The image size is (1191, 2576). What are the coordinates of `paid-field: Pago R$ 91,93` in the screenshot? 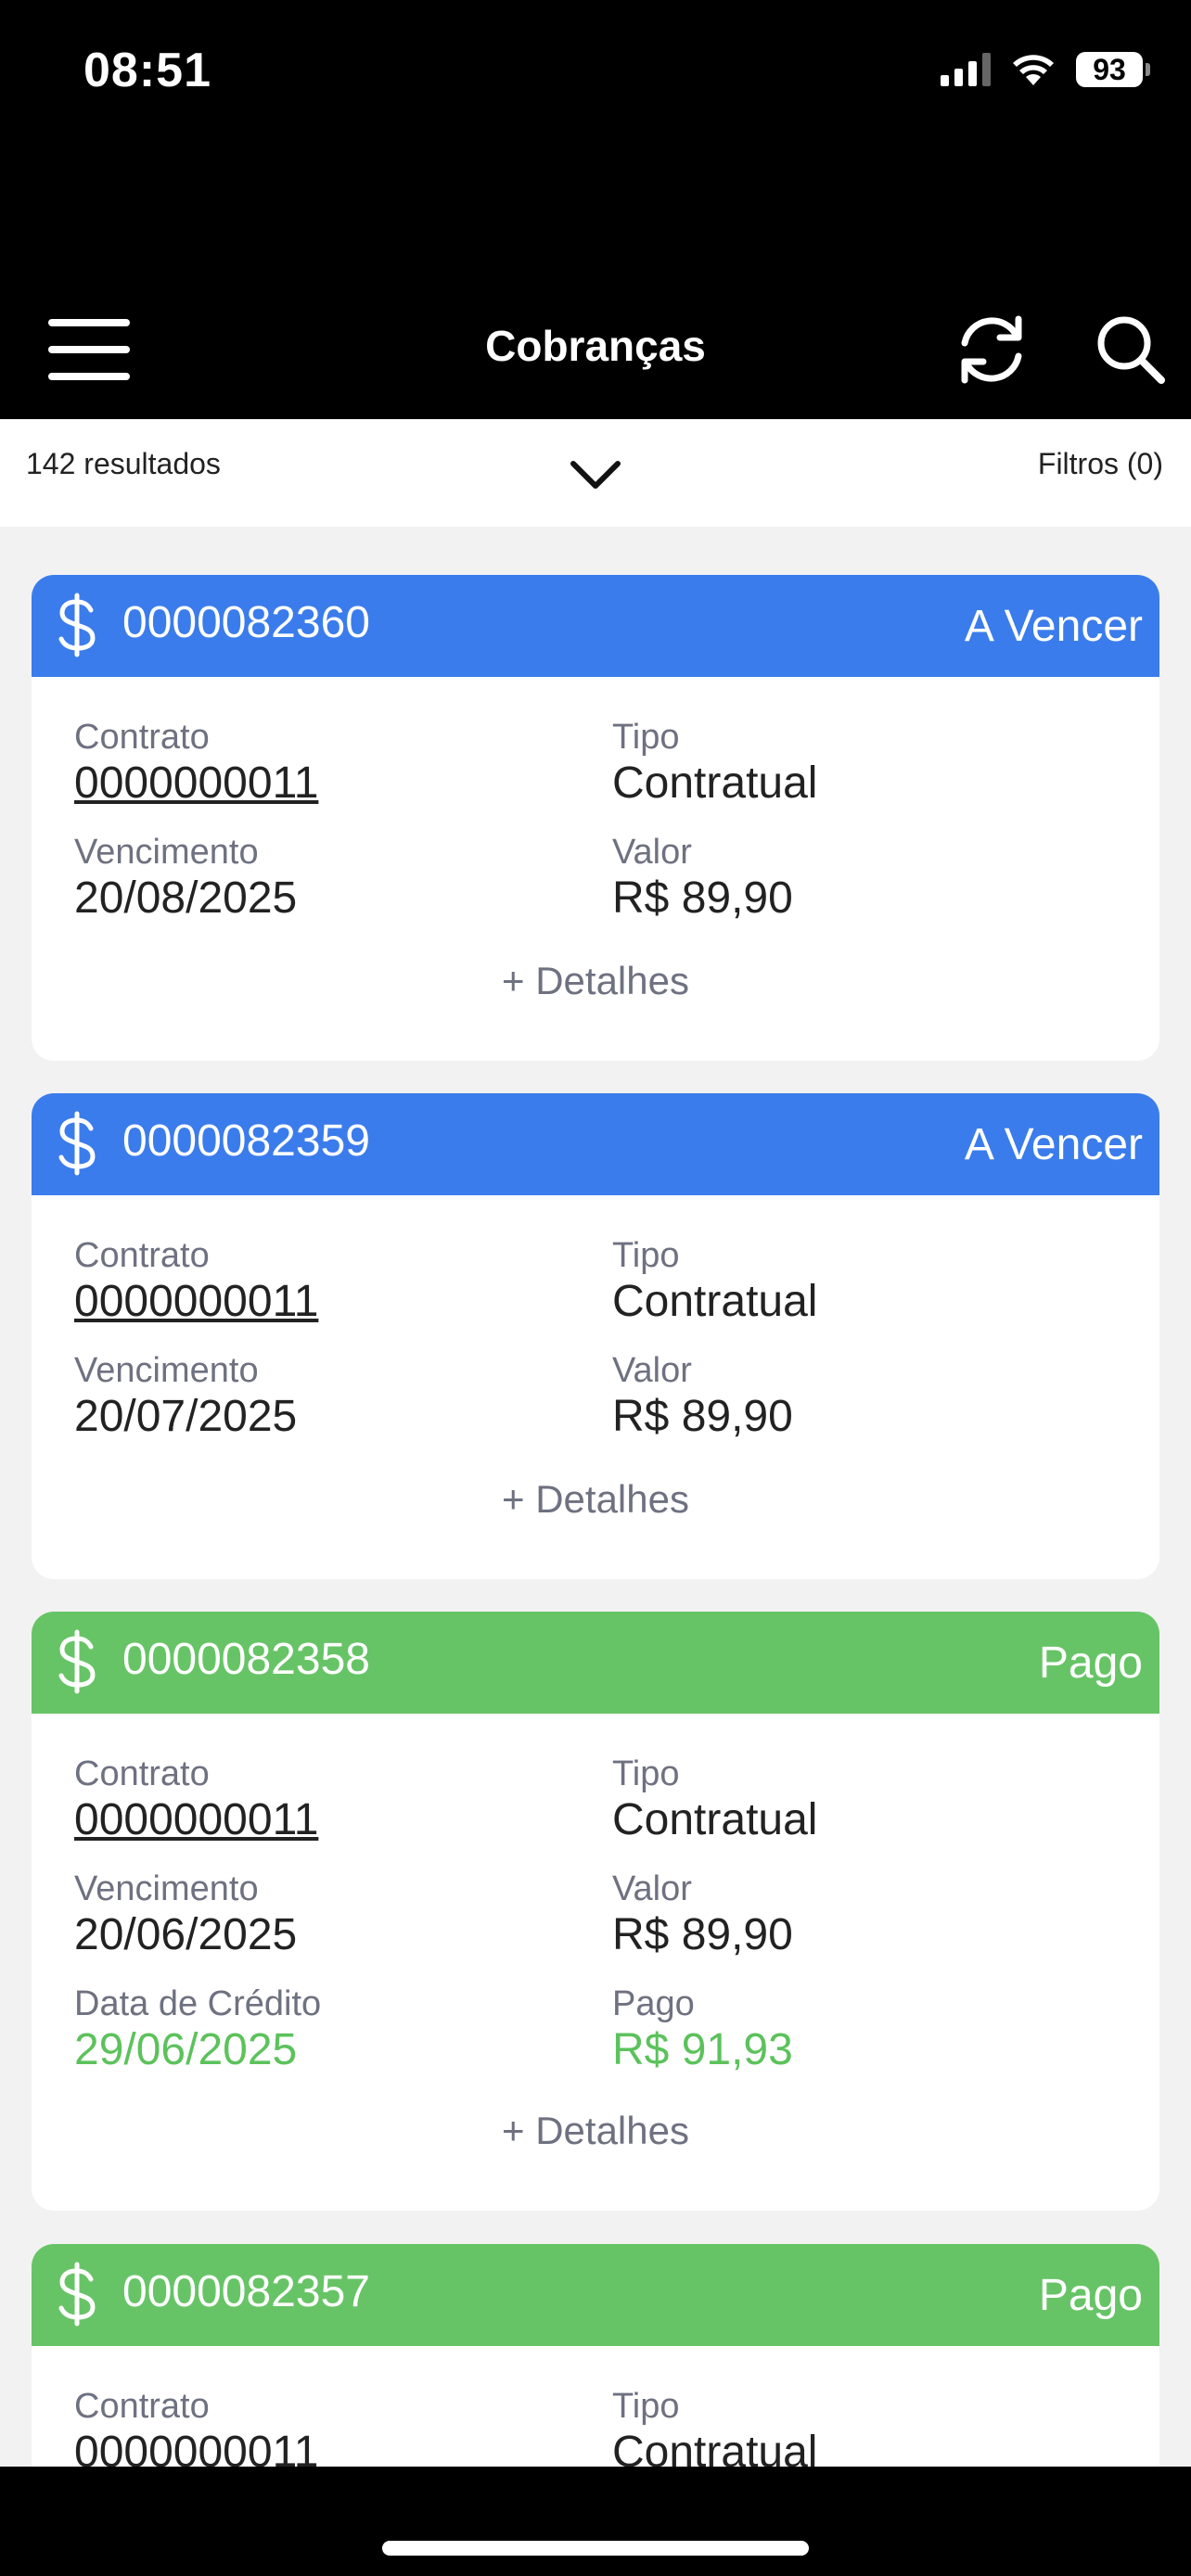 It's located at (702, 2029).